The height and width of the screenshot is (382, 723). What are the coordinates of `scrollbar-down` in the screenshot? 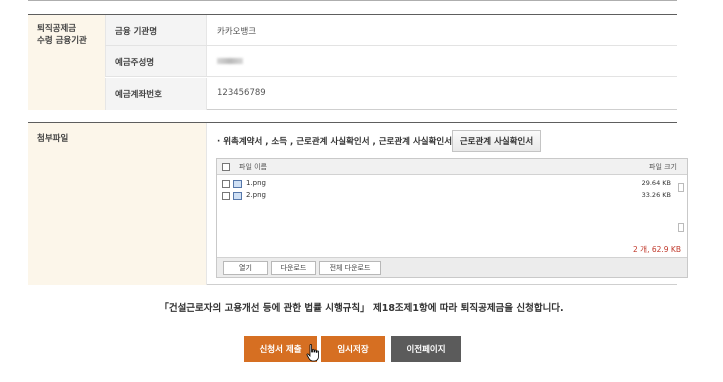 It's located at (681, 227).